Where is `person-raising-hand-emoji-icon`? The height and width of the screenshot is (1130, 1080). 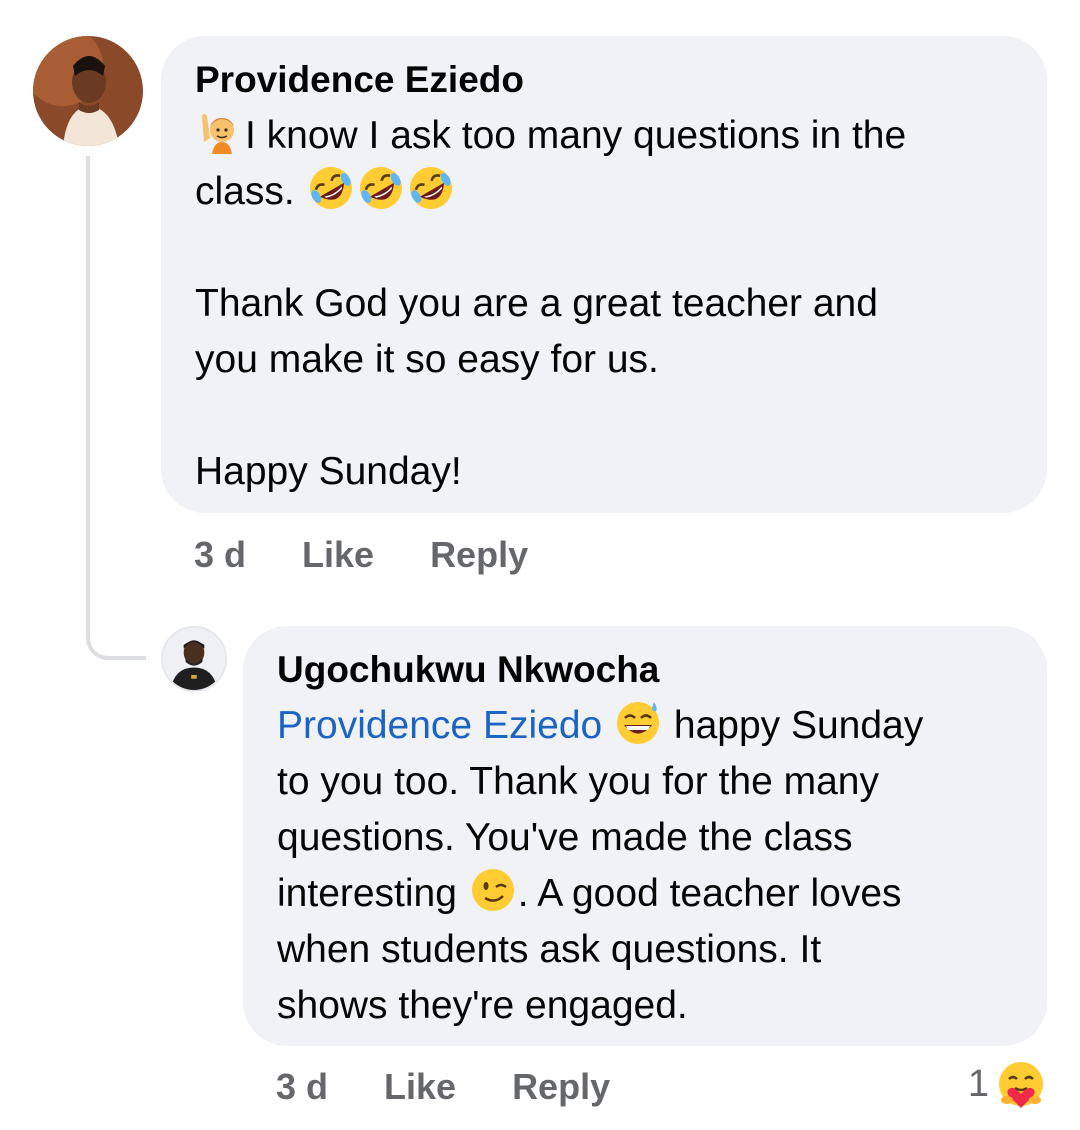
person-raising-hand-emoji-icon is located at coordinates (220, 132).